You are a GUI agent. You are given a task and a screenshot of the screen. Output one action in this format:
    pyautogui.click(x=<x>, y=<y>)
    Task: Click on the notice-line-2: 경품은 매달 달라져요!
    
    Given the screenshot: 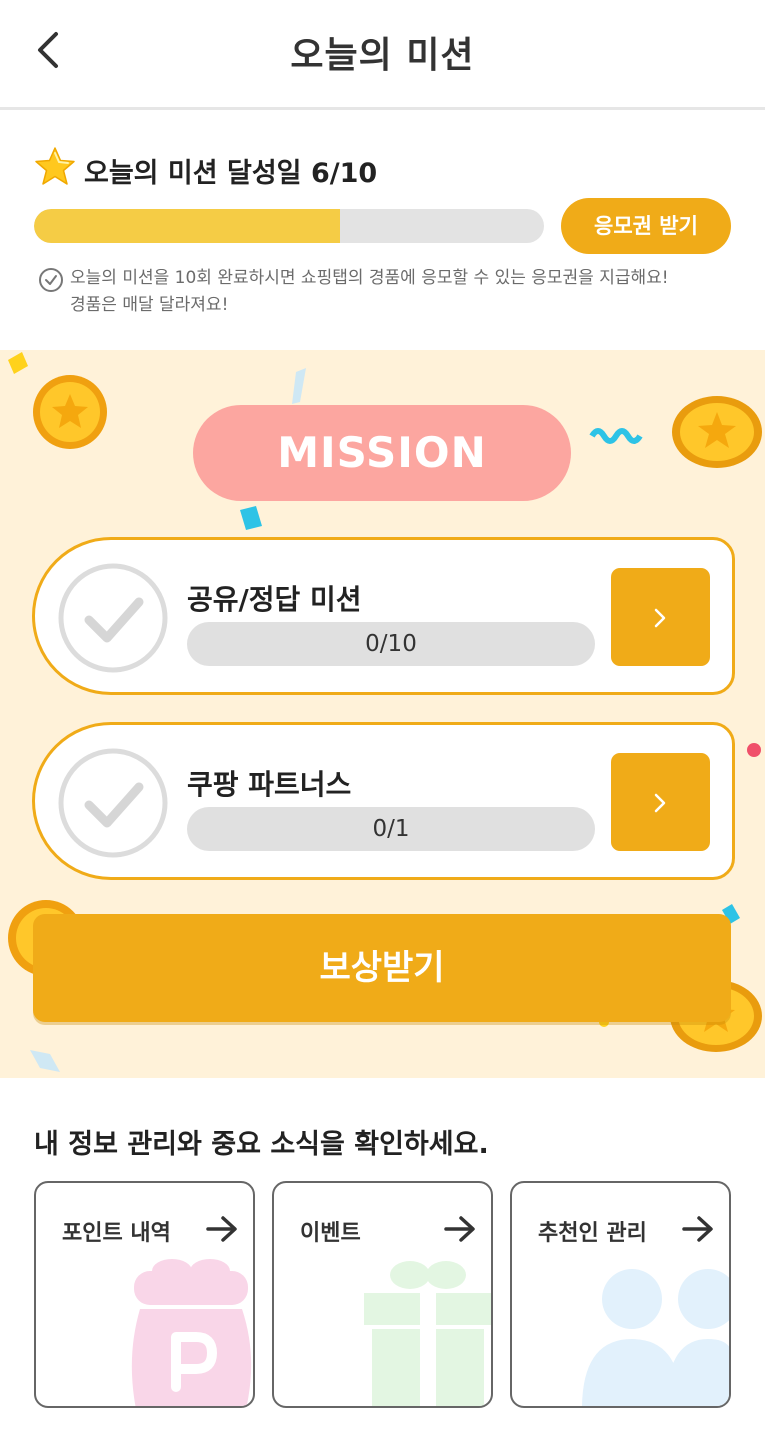 What is the action you would take?
    pyautogui.click(x=149, y=305)
    